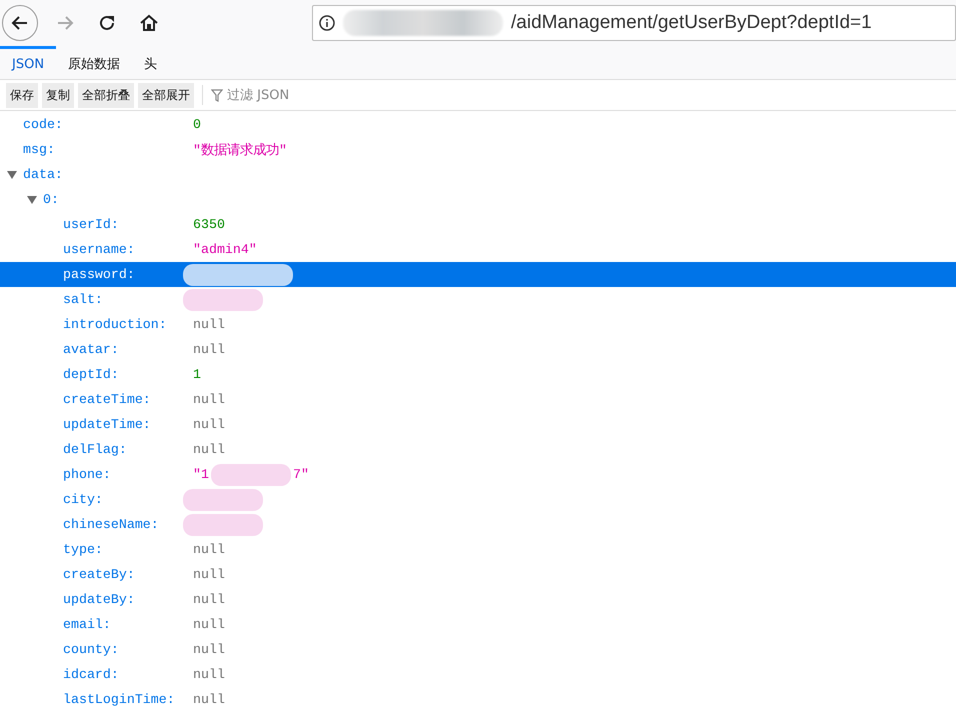  What do you see at coordinates (106, 95) in the screenshot?
I see `toolbar-button: 全部折叠` at bounding box center [106, 95].